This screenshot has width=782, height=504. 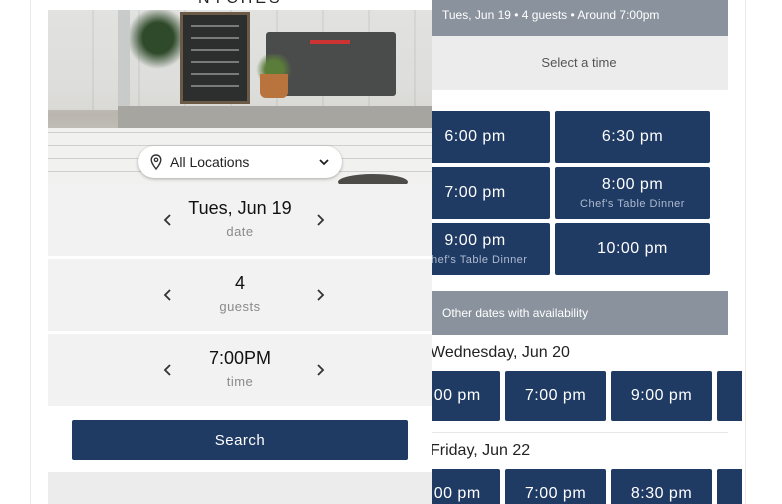 What do you see at coordinates (579, 313) in the screenshot?
I see `other-dates-bar: Other dates with availability` at bounding box center [579, 313].